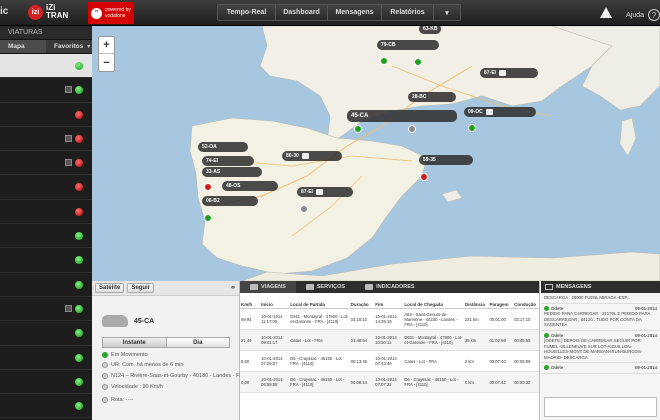  Describe the element at coordinates (430, 30) in the screenshot. I see `vehicle-map-label: 63-KB` at that location.